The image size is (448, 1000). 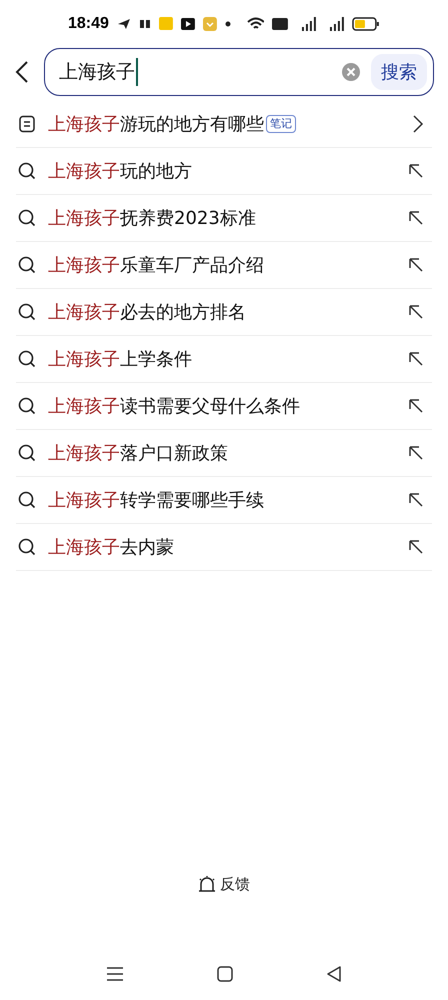 I want to click on suggestion-text: 上海孩子抚养费2023标准, so click(x=152, y=218).